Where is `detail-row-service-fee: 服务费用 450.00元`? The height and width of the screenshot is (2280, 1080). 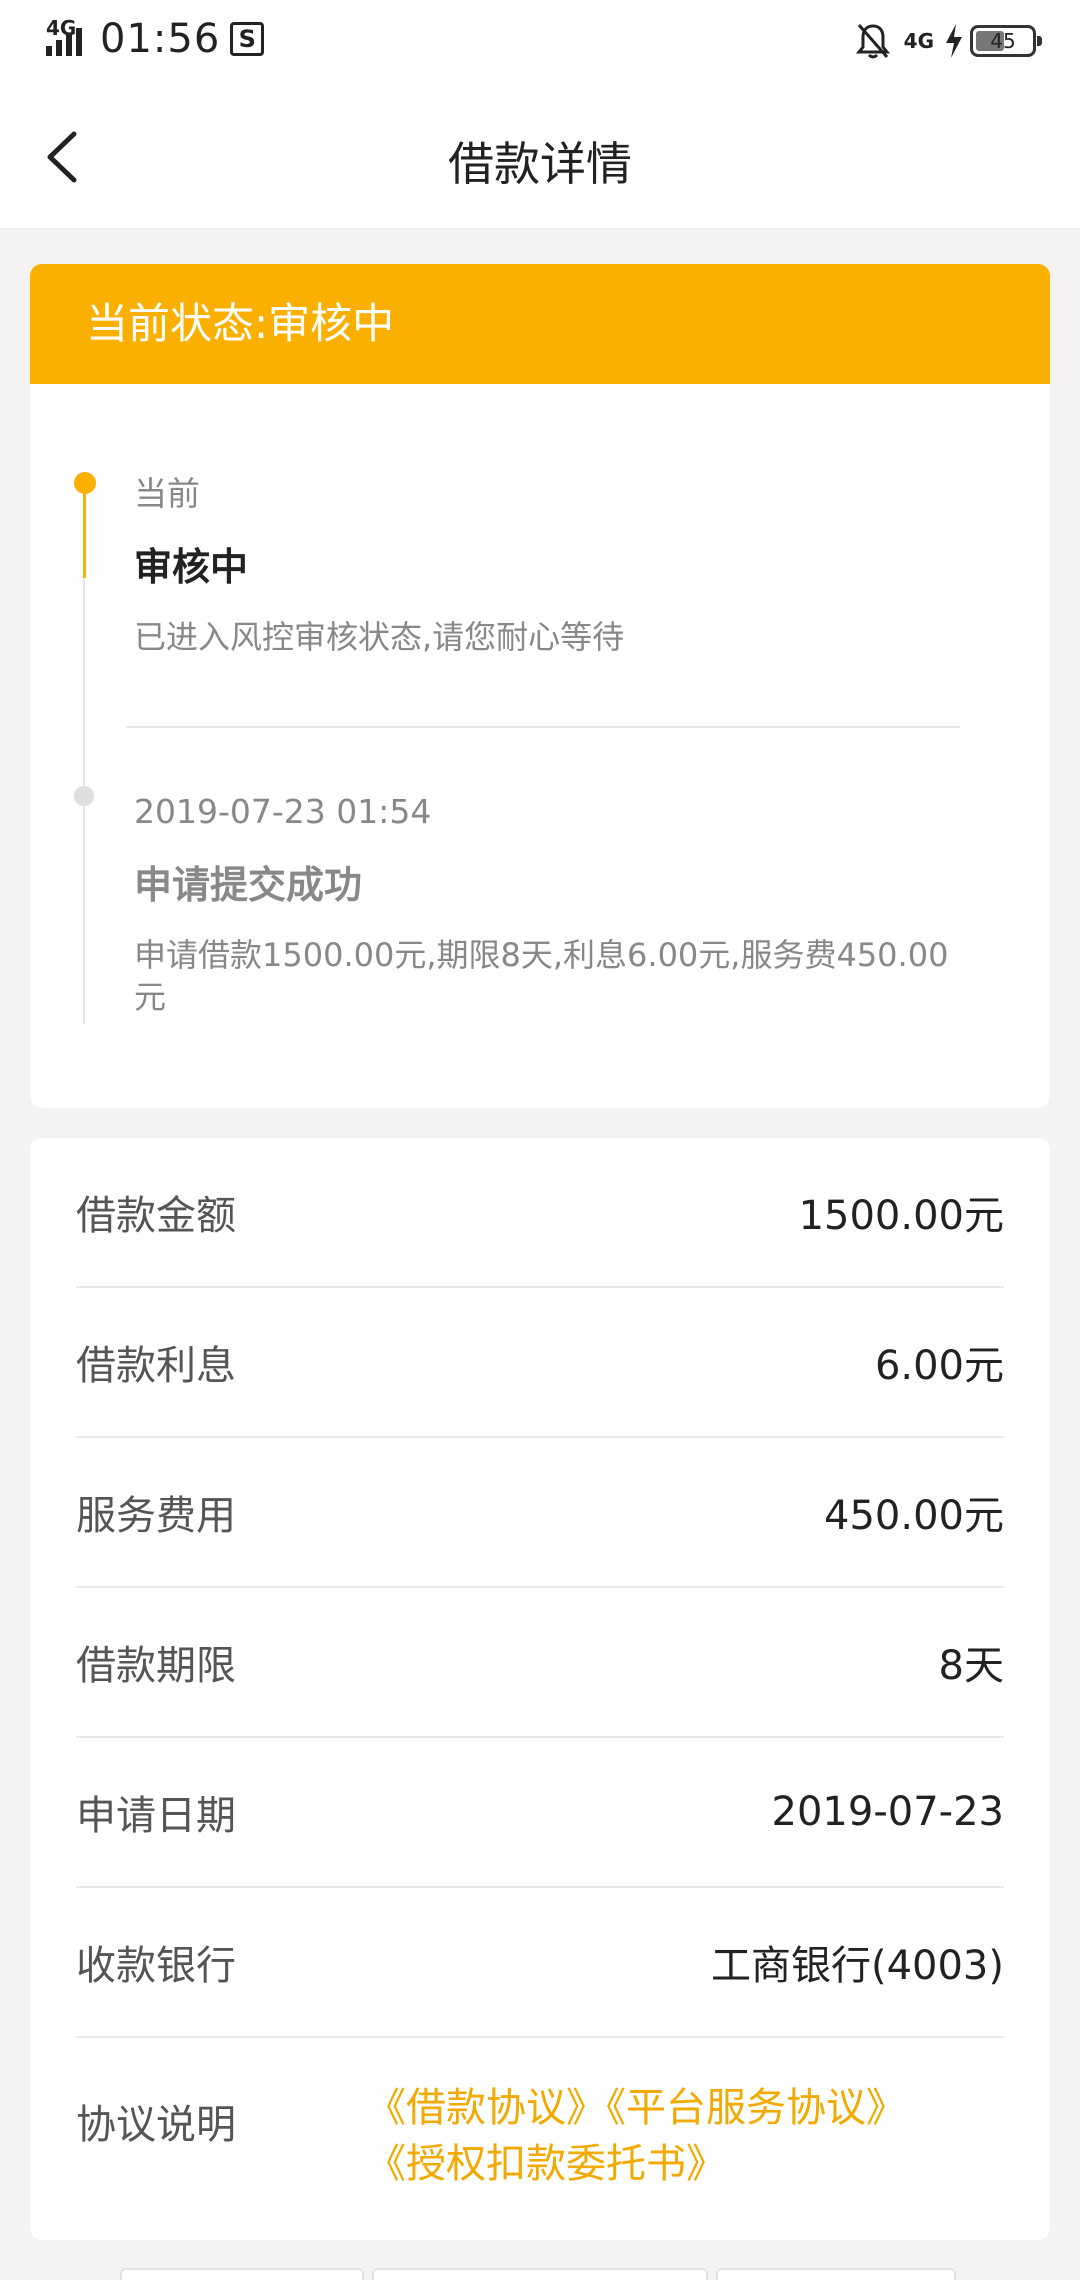 detail-row-service-fee: 服务费用 450.00元 is located at coordinates (540, 1513).